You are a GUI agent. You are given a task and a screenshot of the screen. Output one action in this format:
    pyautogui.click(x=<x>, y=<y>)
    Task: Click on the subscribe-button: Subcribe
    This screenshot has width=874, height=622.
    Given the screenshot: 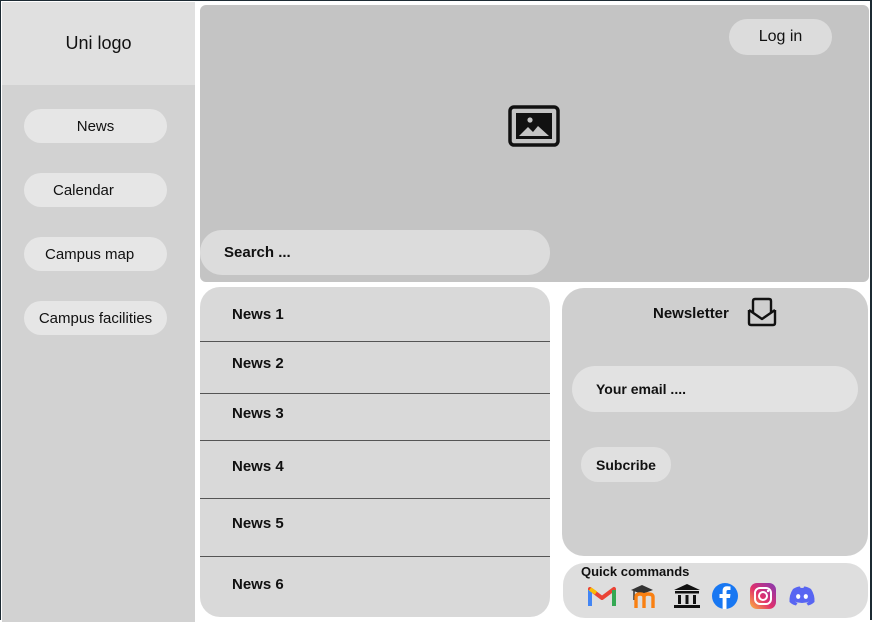 What is the action you would take?
    pyautogui.click(x=626, y=464)
    